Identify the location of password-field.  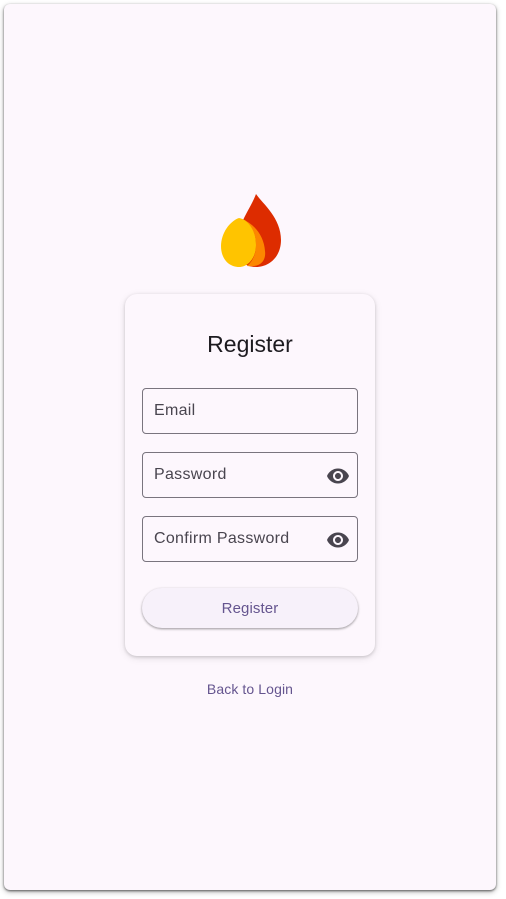
(250, 475).